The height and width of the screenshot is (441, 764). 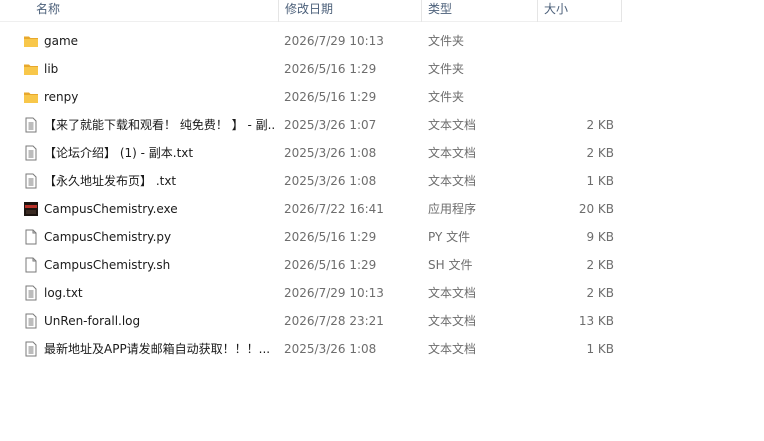 I want to click on file-row: log.txt 2026/7/29 10:13 文本文档 2 KB, so click(x=382, y=293).